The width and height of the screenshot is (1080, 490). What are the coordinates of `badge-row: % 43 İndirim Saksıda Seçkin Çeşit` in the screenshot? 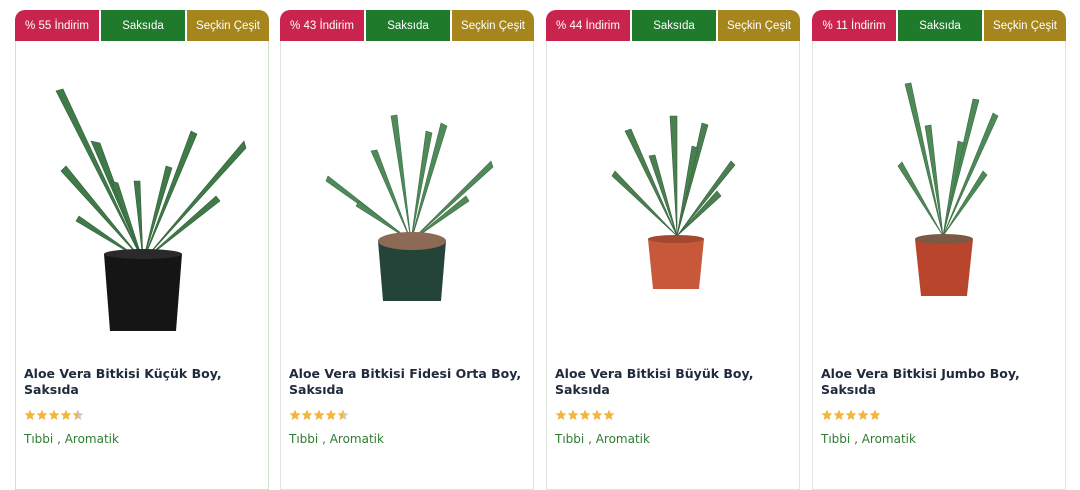 It's located at (407, 25).